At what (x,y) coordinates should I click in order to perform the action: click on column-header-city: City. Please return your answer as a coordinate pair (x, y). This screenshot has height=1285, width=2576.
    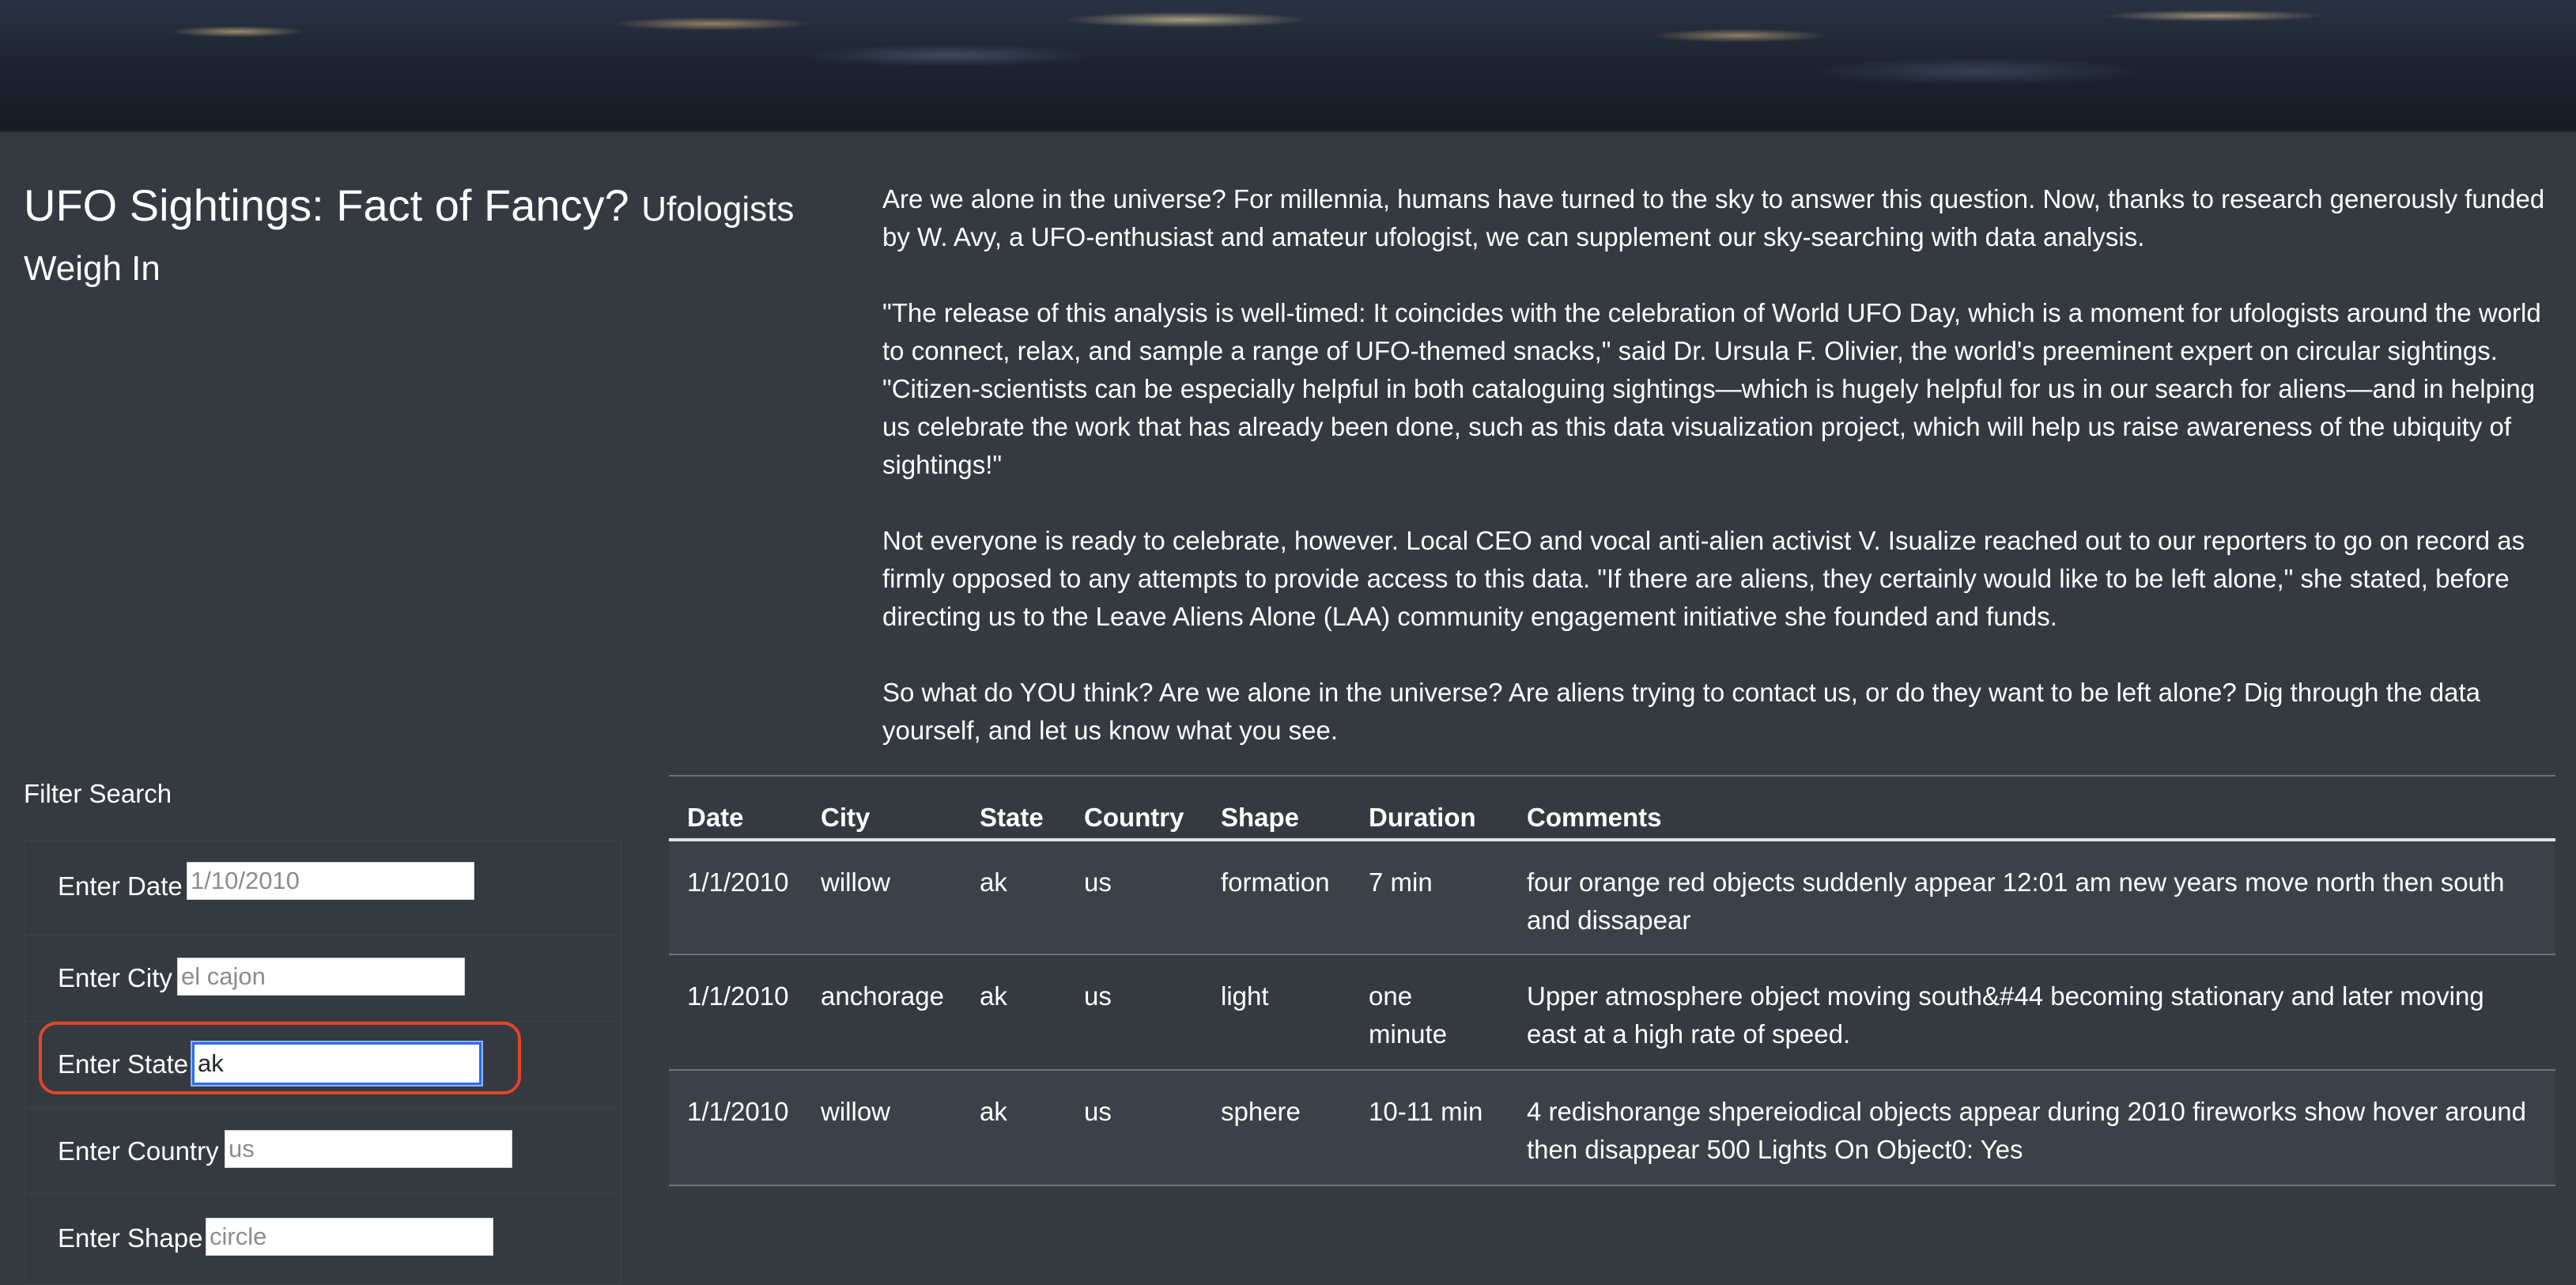
    Looking at the image, I should click on (846, 817).